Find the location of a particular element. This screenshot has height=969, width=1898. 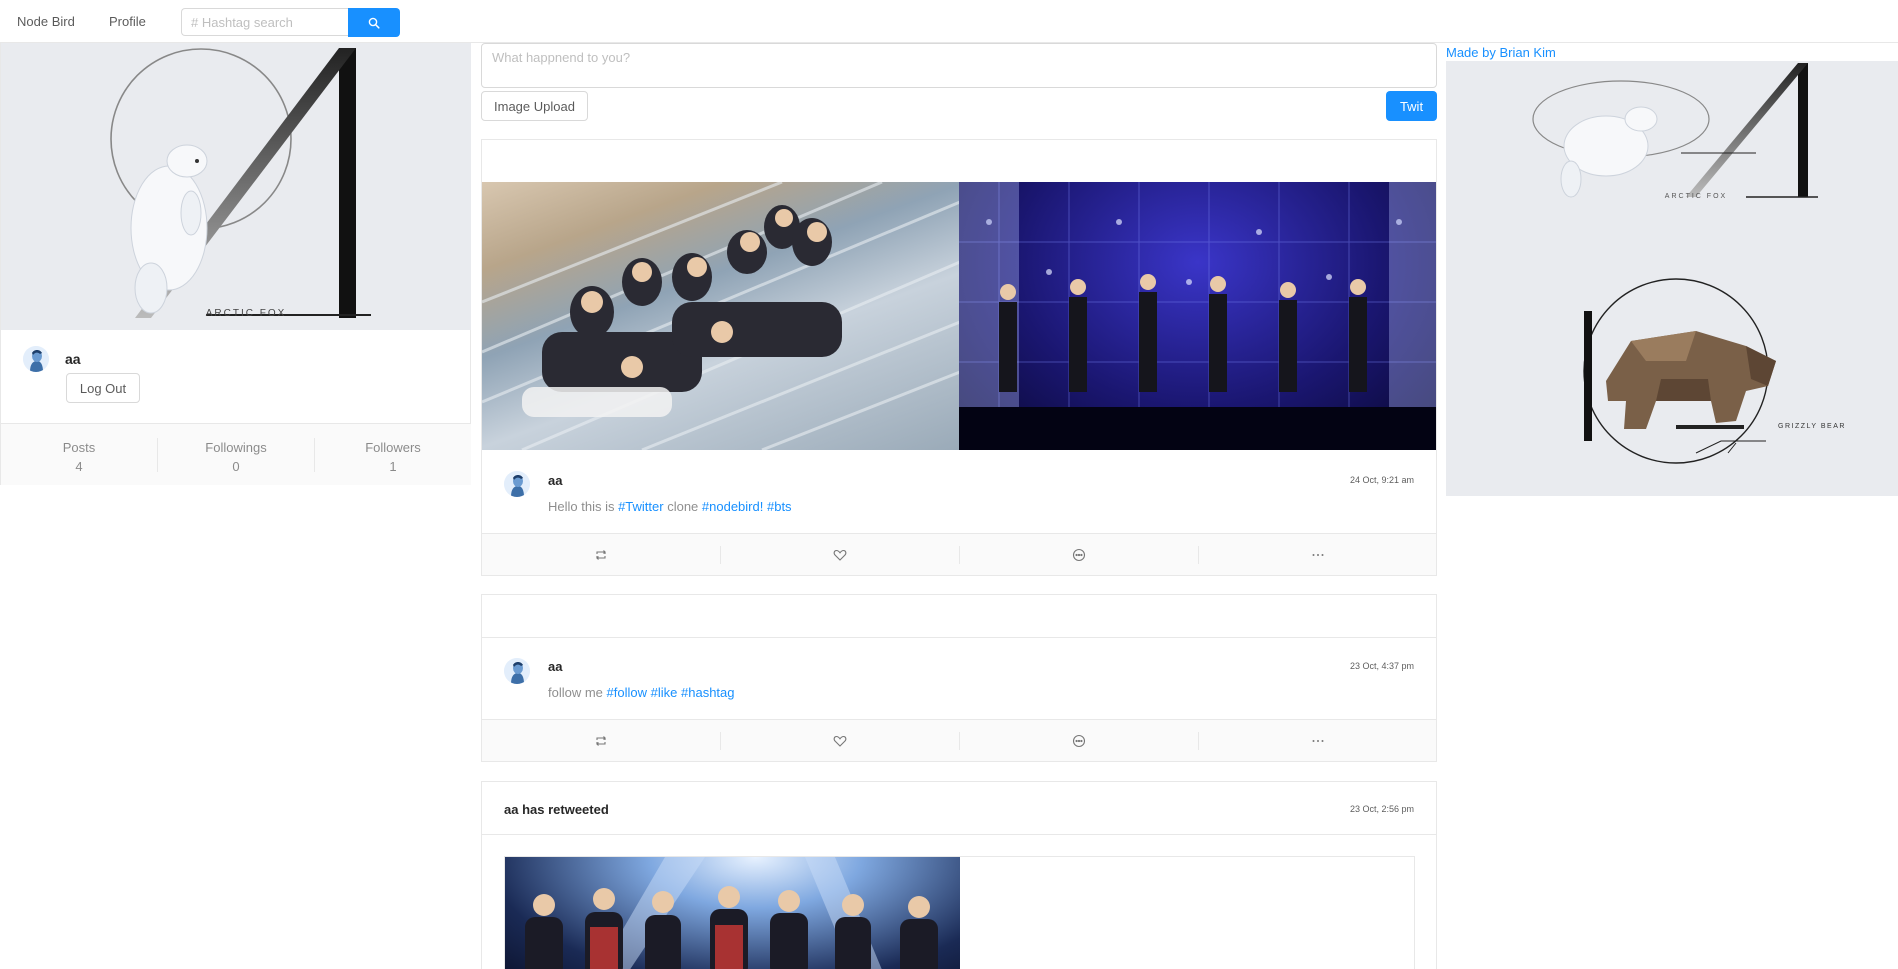

post-date: 24 Oct, 9:21 am is located at coordinates (1381, 480).